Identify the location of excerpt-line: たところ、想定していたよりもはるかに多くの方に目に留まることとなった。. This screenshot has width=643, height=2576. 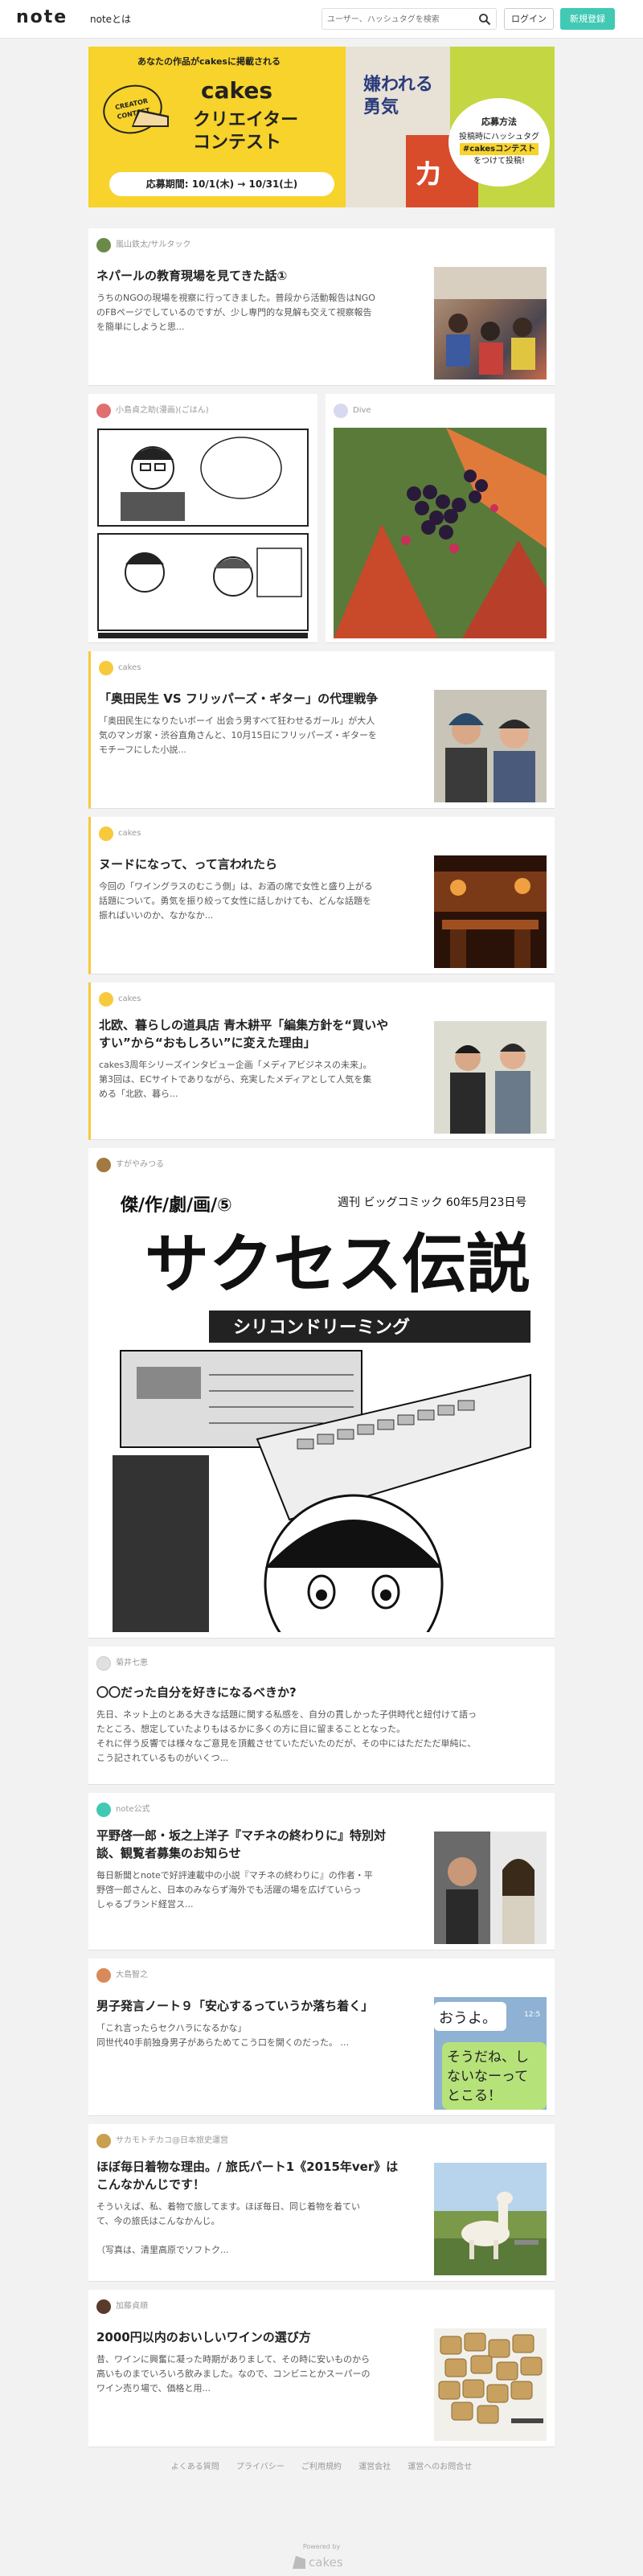
(251, 1729).